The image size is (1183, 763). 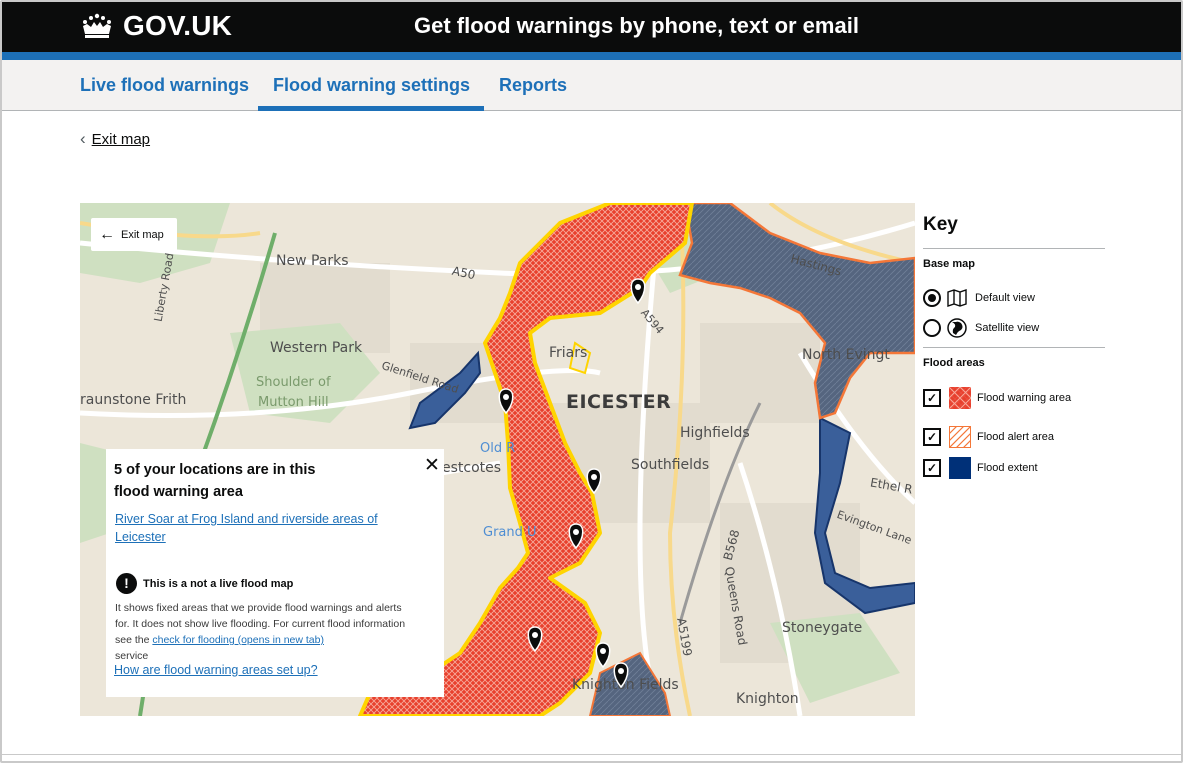 What do you see at coordinates (954, 363) in the screenshot?
I see `flood-areas-heading: Flood areas` at bounding box center [954, 363].